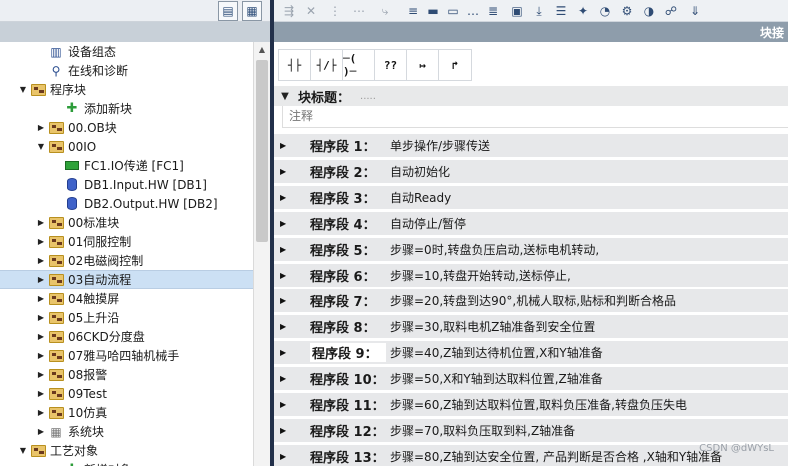 The height and width of the screenshot is (466, 788). I want to click on tree-item: ▶ 03自动流程, so click(126, 279).